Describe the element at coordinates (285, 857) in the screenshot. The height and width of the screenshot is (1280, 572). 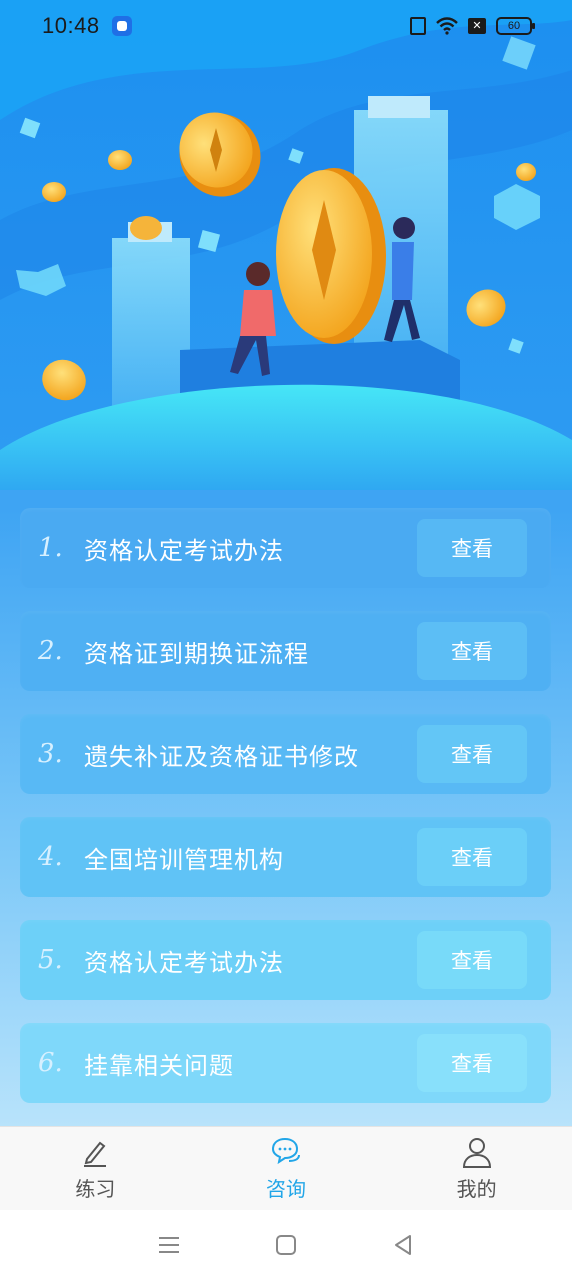
I see `list-item: 4. 全国培训管理机构 查看` at that location.